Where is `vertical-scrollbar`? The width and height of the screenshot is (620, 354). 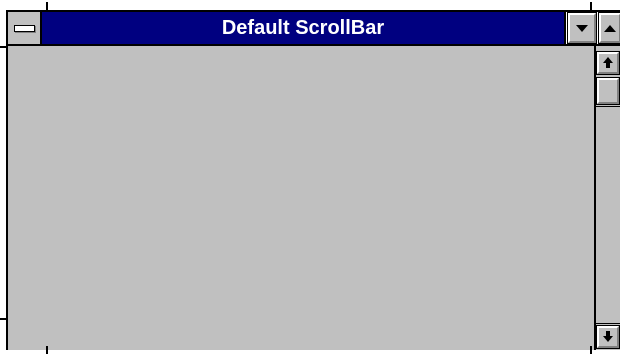
vertical-scrollbar is located at coordinates (607, 198).